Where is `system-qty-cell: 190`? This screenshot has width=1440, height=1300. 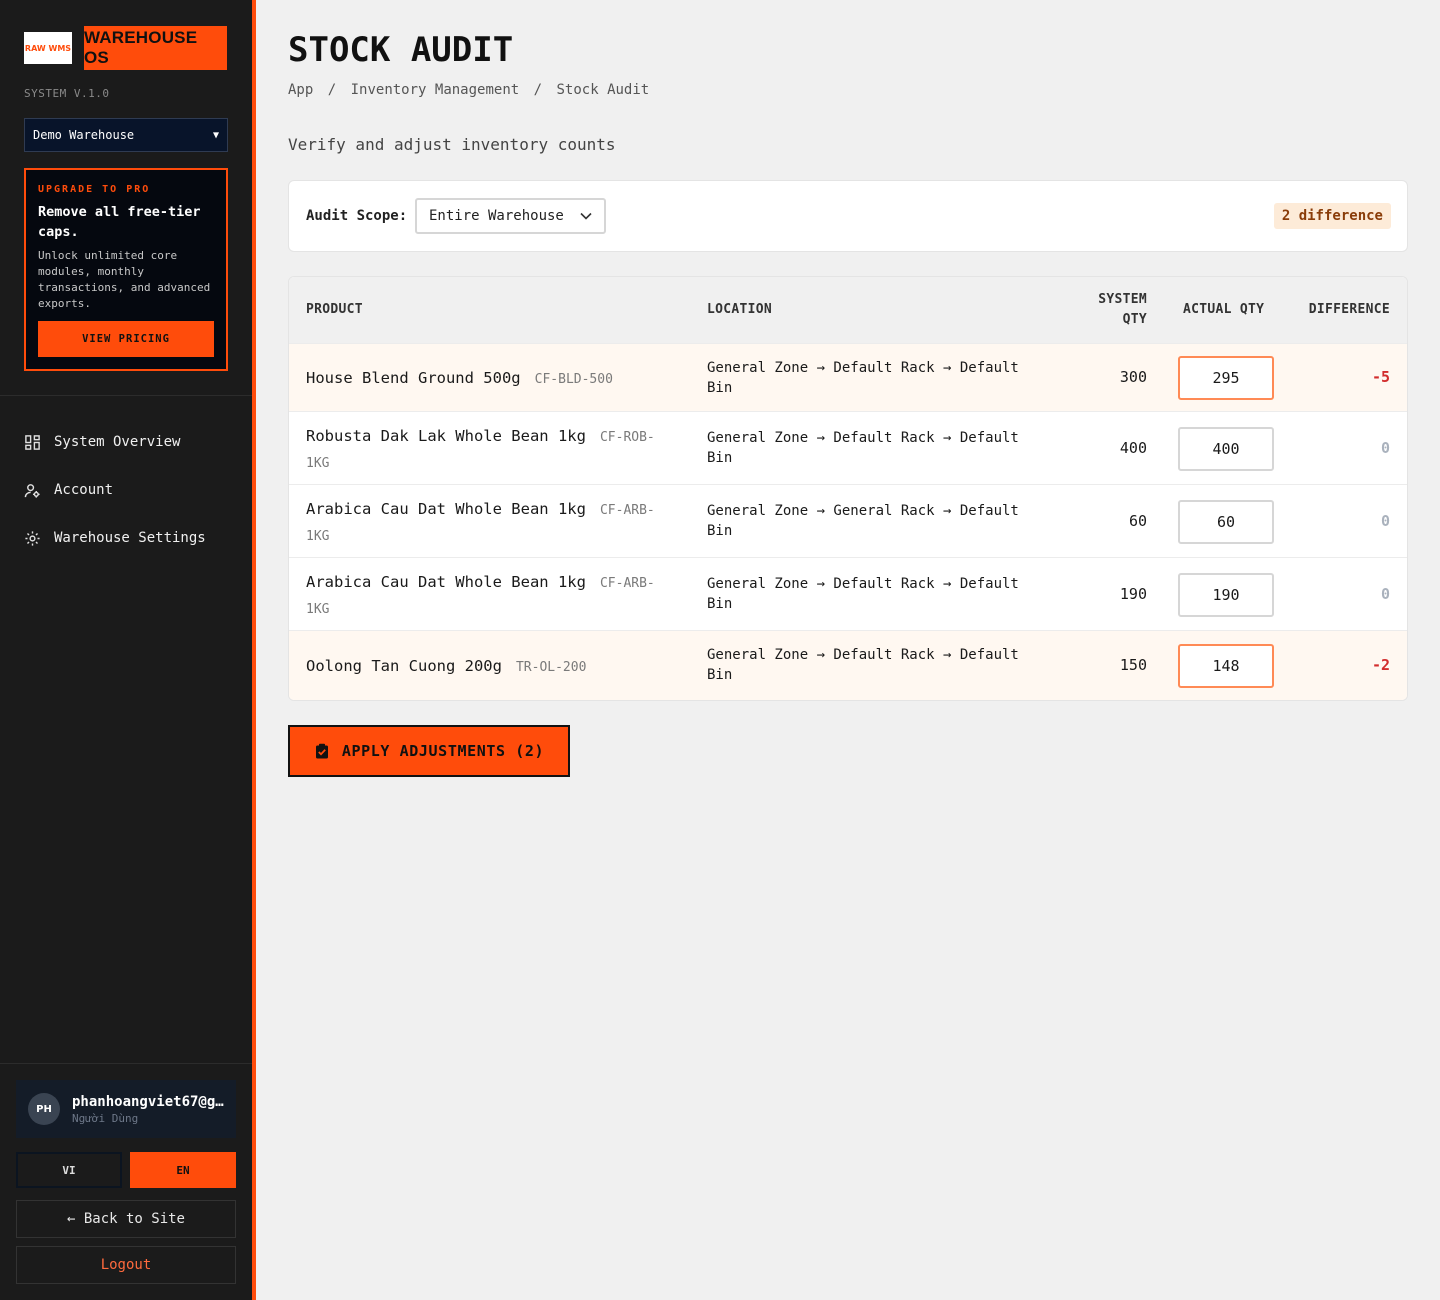
system-qty-cell: 190 is located at coordinates (1133, 594).